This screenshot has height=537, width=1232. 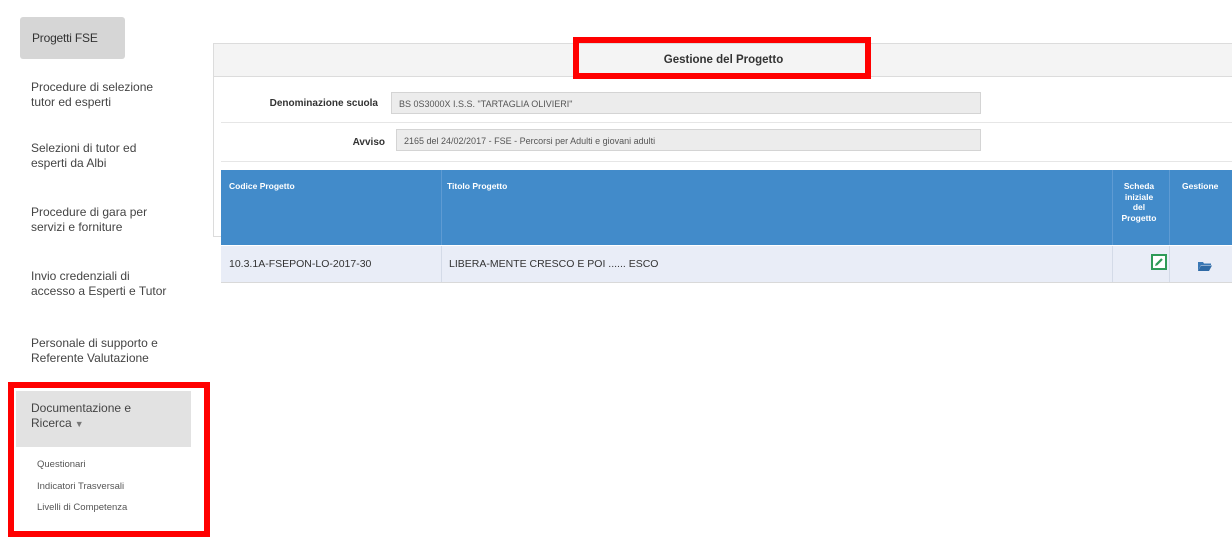 What do you see at coordinates (94, 343) in the screenshot?
I see `sidebar-item-label: Personale di supporto e` at bounding box center [94, 343].